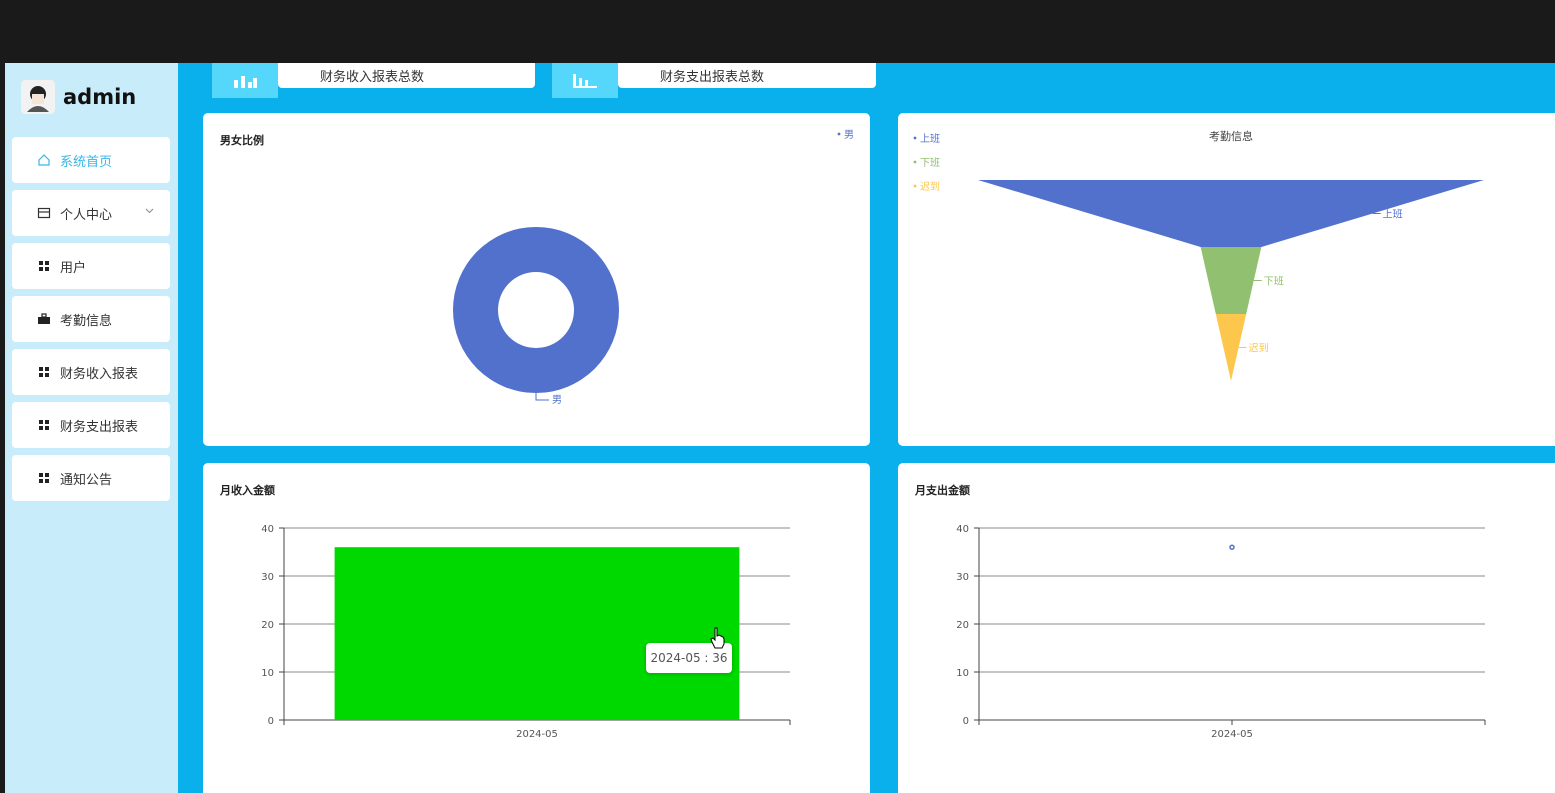  What do you see at coordinates (653, 267) in the screenshot?
I see `gender-ratio-chart: 男 男` at bounding box center [653, 267].